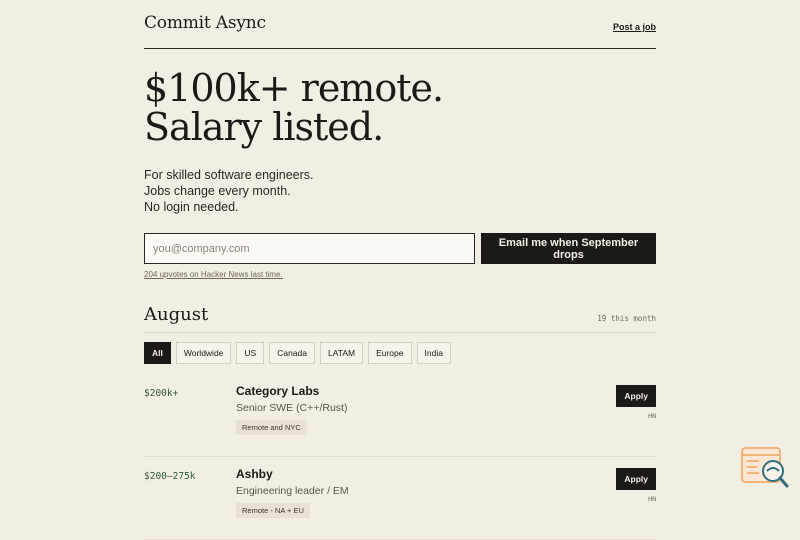 The width and height of the screenshot is (800, 540). Describe the element at coordinates (400, 318) in the screenshot. I see `listing-header: August 19 this month` at that location.